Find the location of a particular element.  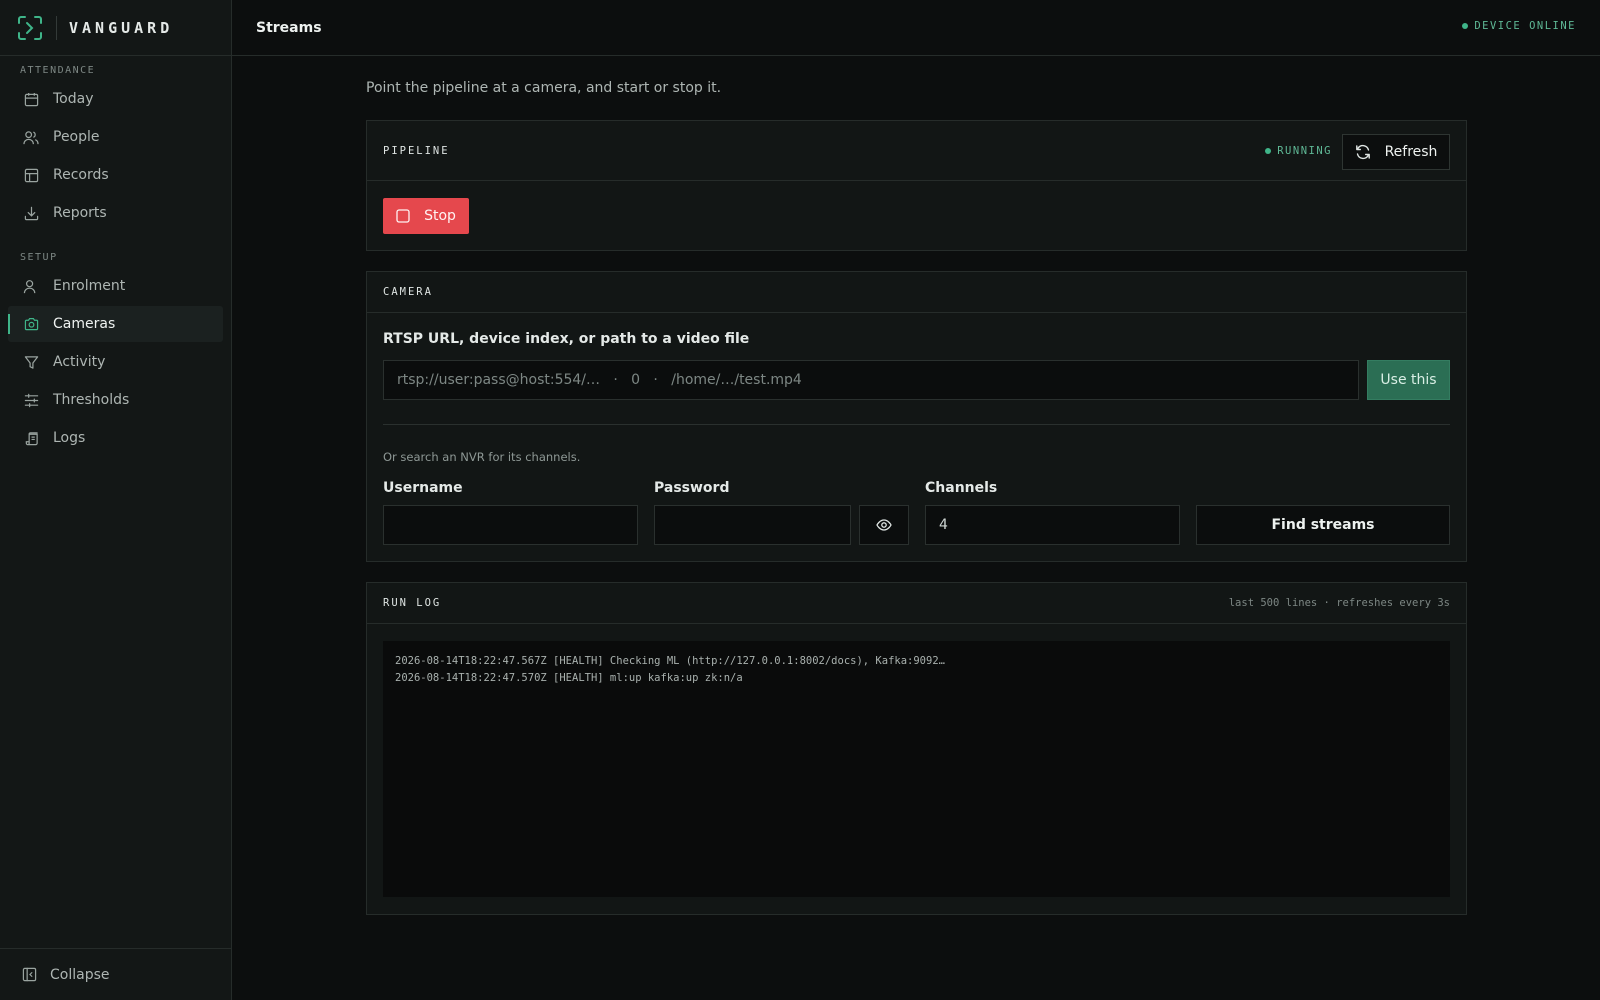

sidebar-item-label: People is located at coordinates (76, 137).